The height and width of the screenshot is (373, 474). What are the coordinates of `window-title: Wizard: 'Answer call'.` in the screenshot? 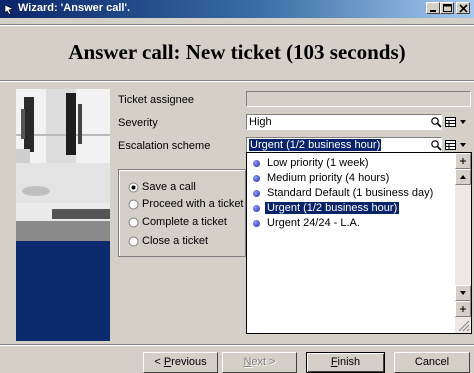 It's located at (74, 8).